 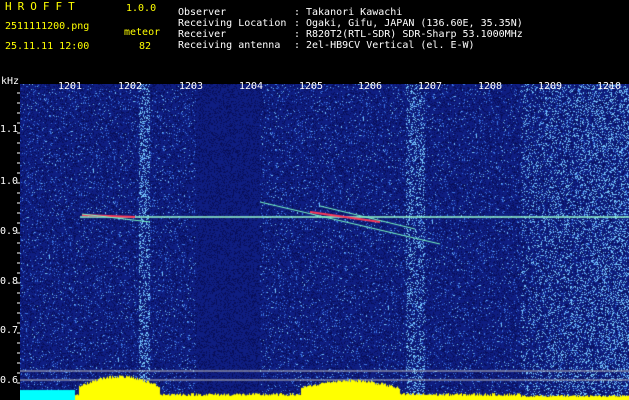 What do you see at coordinates (9, 380) in the screenshot?
I see `freq-tick-label: 0.6` at bounding box center [9, 380].